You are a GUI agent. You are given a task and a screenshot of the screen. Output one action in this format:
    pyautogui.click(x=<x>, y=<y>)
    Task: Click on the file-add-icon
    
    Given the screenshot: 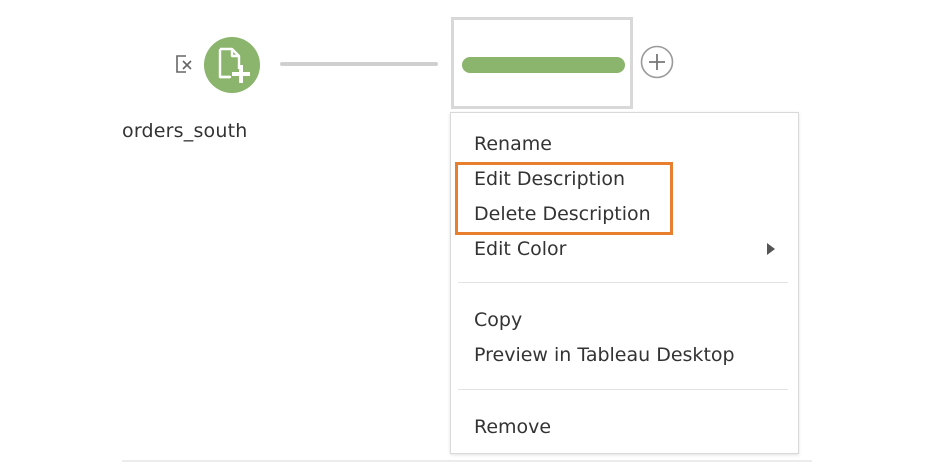 What is the action you would take?
    pyautogui.click(x=234, y=65)
    